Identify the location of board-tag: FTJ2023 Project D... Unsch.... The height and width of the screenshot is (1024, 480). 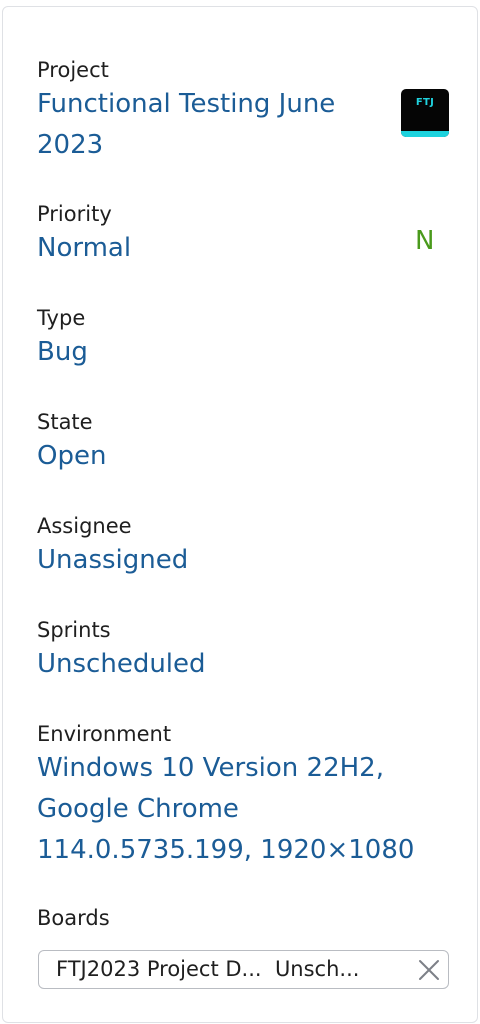
(243, 969).